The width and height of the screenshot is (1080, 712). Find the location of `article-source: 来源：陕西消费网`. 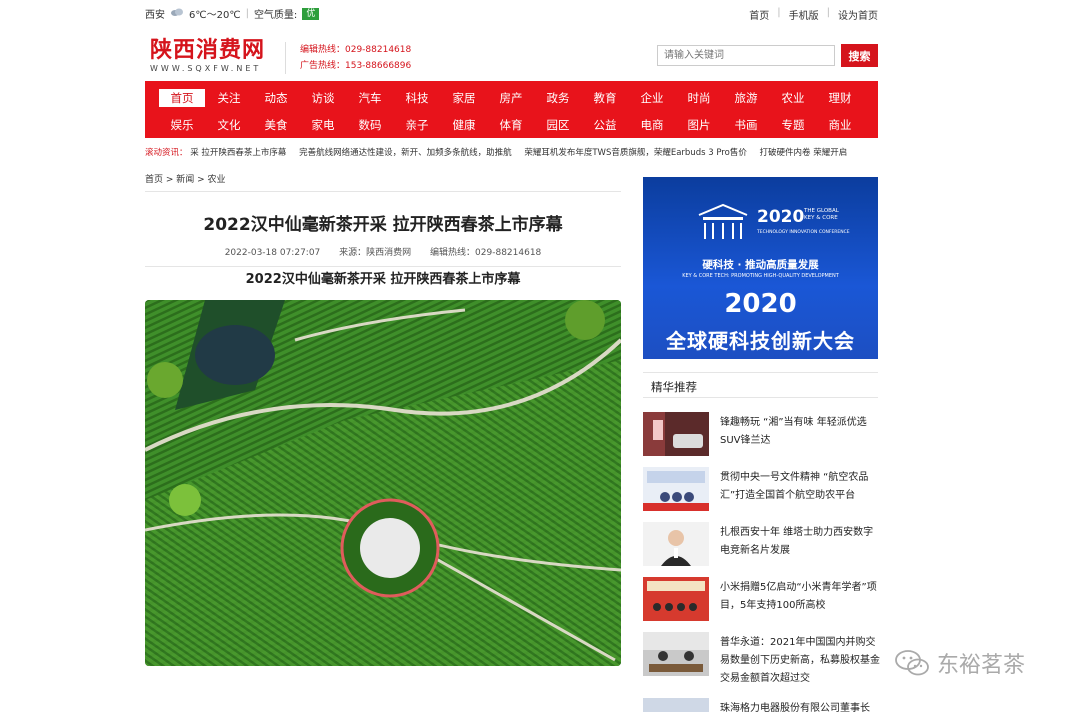

article-source: 来源：陕西消费网 is located at coordinates (375, 253).